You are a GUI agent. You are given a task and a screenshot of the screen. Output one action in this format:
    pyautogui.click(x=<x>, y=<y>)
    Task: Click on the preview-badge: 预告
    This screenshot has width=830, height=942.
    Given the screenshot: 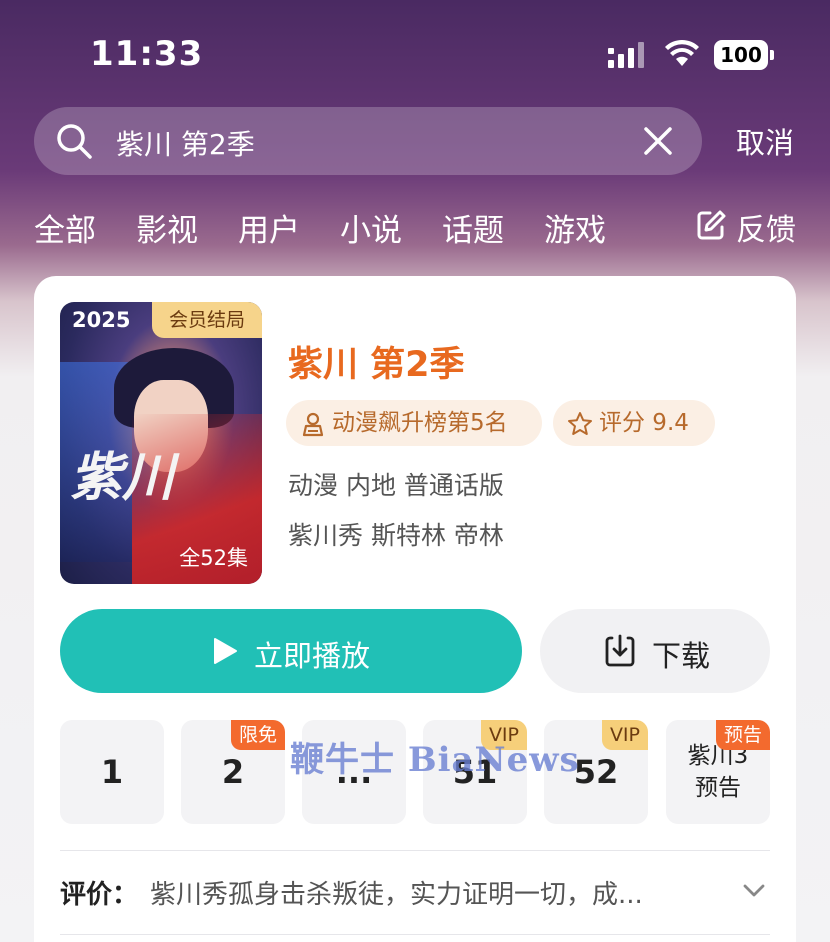 What is the action you would take?
    pyautogui.click(x=742, y=735)
    